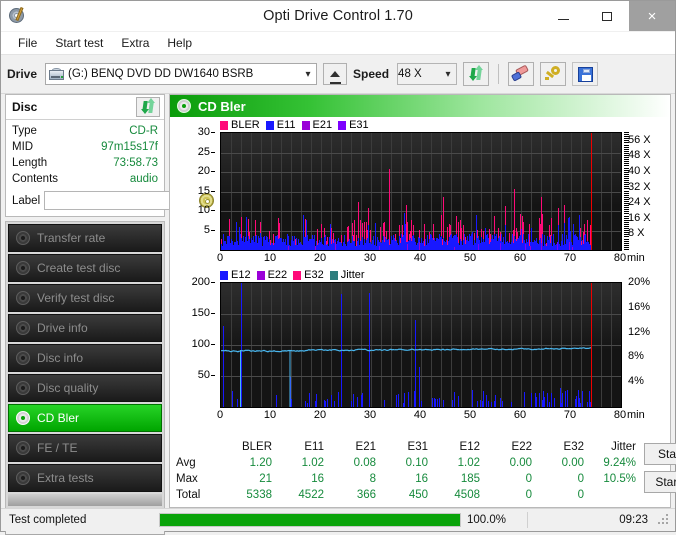 The width and height of the screenshot is (676, 535). I want to click on y2-tick-label: 56 X, so click(639, 139).